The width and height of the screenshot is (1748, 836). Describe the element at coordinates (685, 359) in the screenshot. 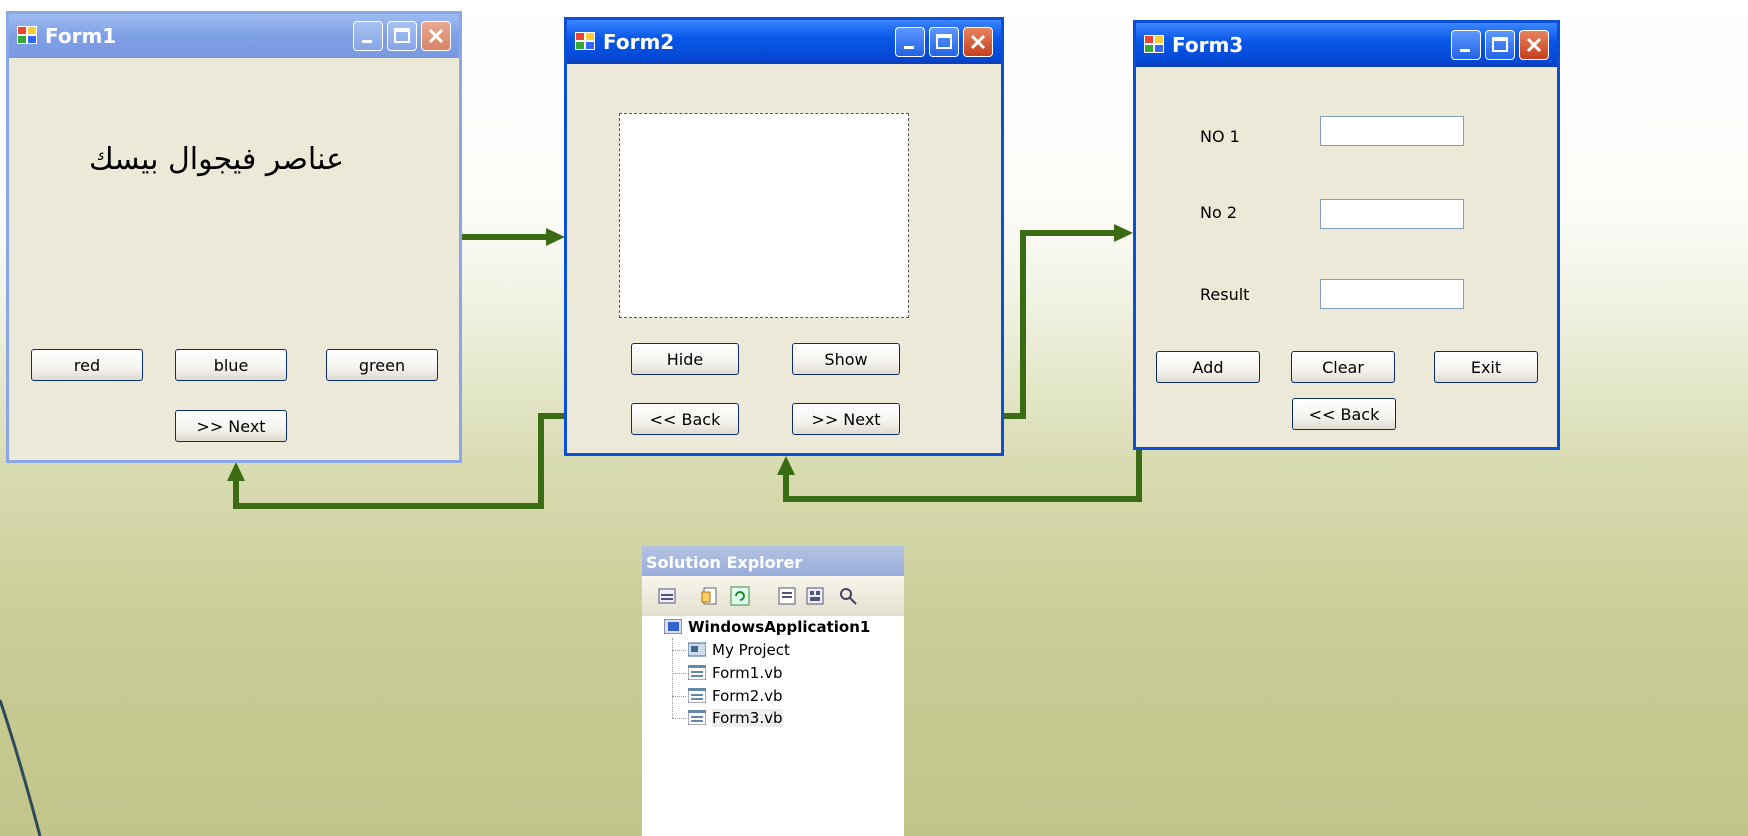

I see `hide-button: Hide` at that location.